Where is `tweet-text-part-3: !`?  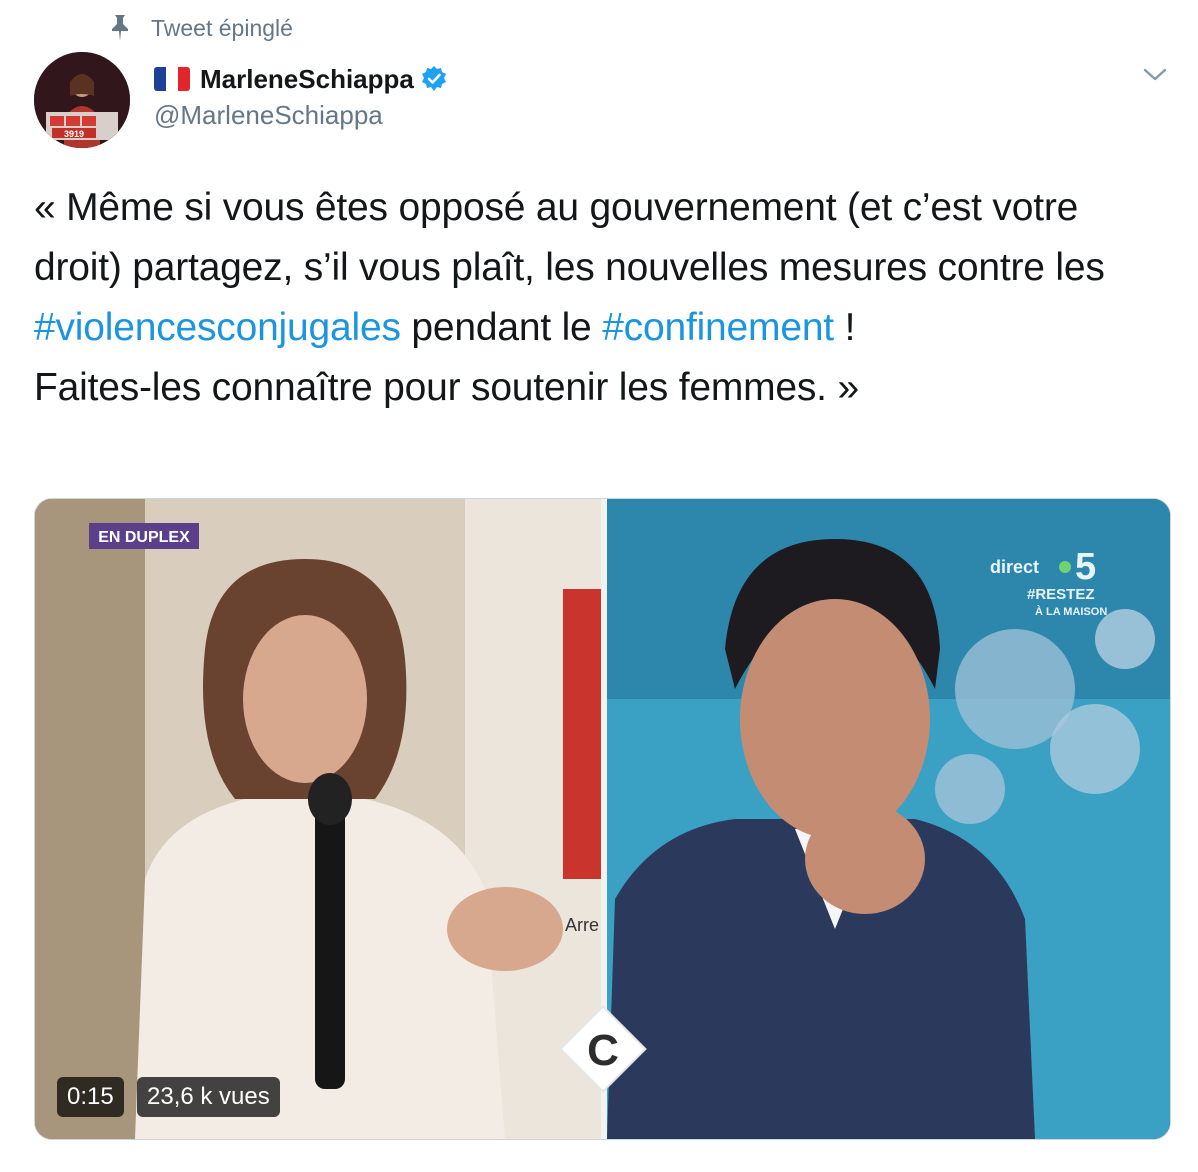
tweet-text-part-3: ! is located at coordinates (844, 327).